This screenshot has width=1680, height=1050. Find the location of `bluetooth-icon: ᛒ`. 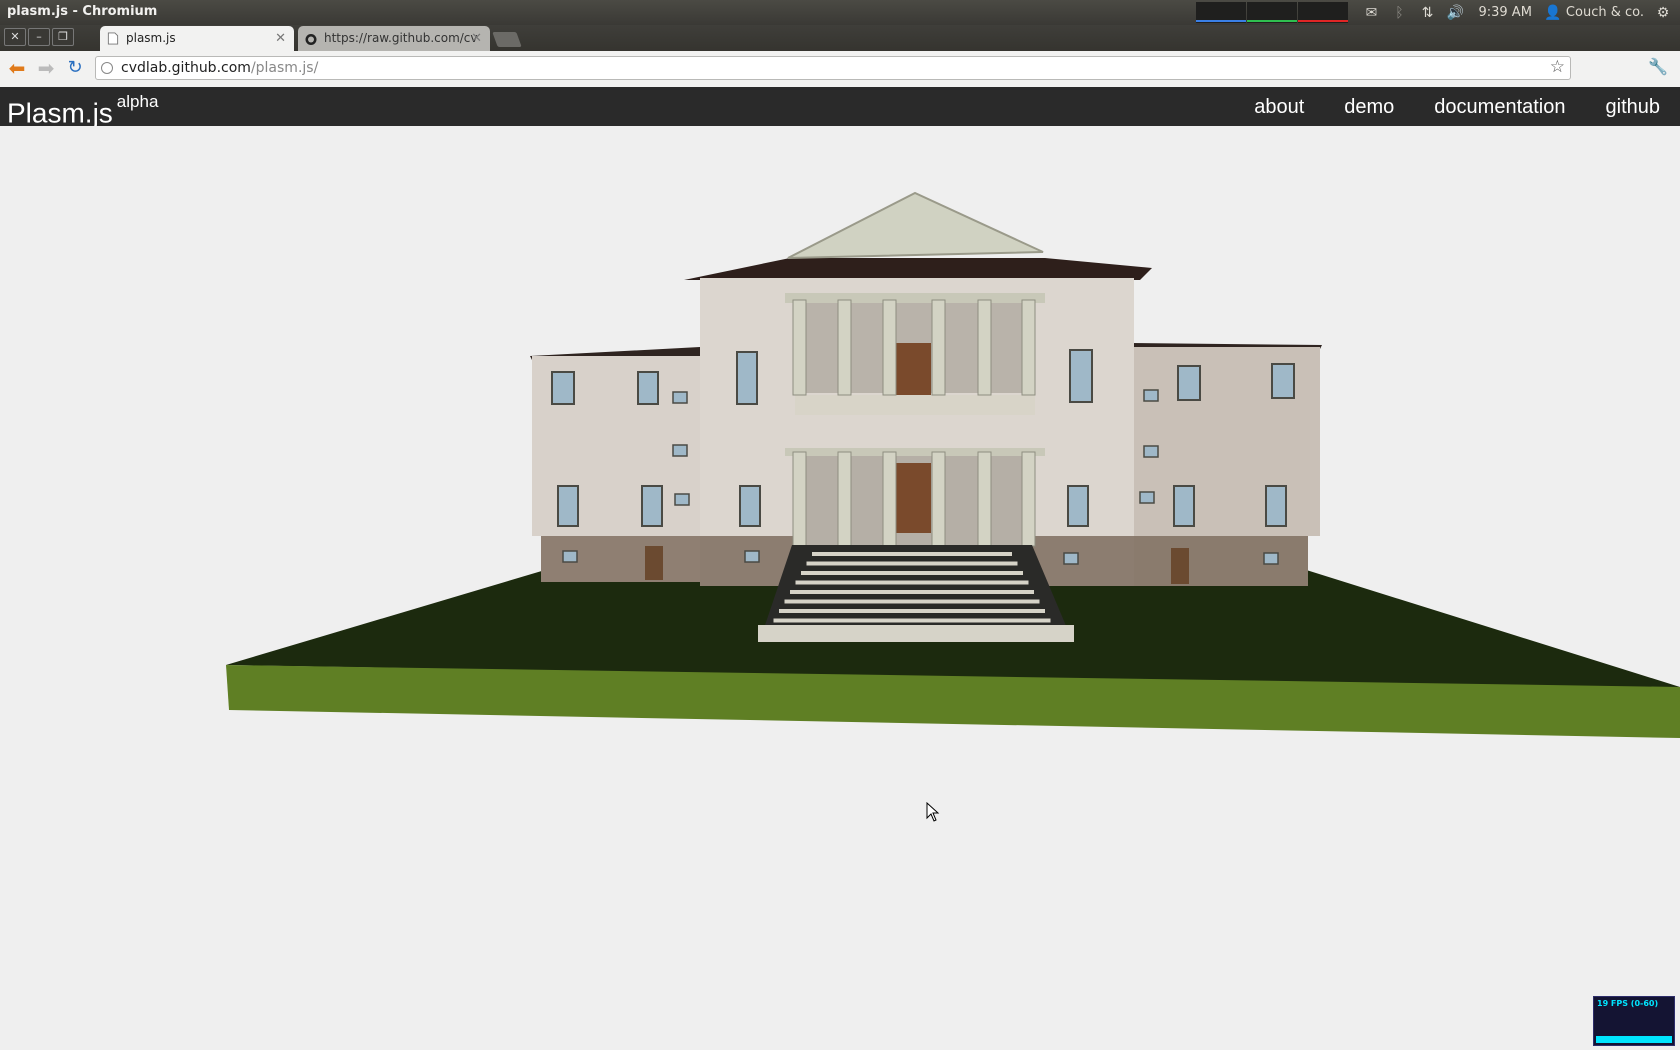

bluetooth-icon: ᛒ is located at coordinates (1399, 13).